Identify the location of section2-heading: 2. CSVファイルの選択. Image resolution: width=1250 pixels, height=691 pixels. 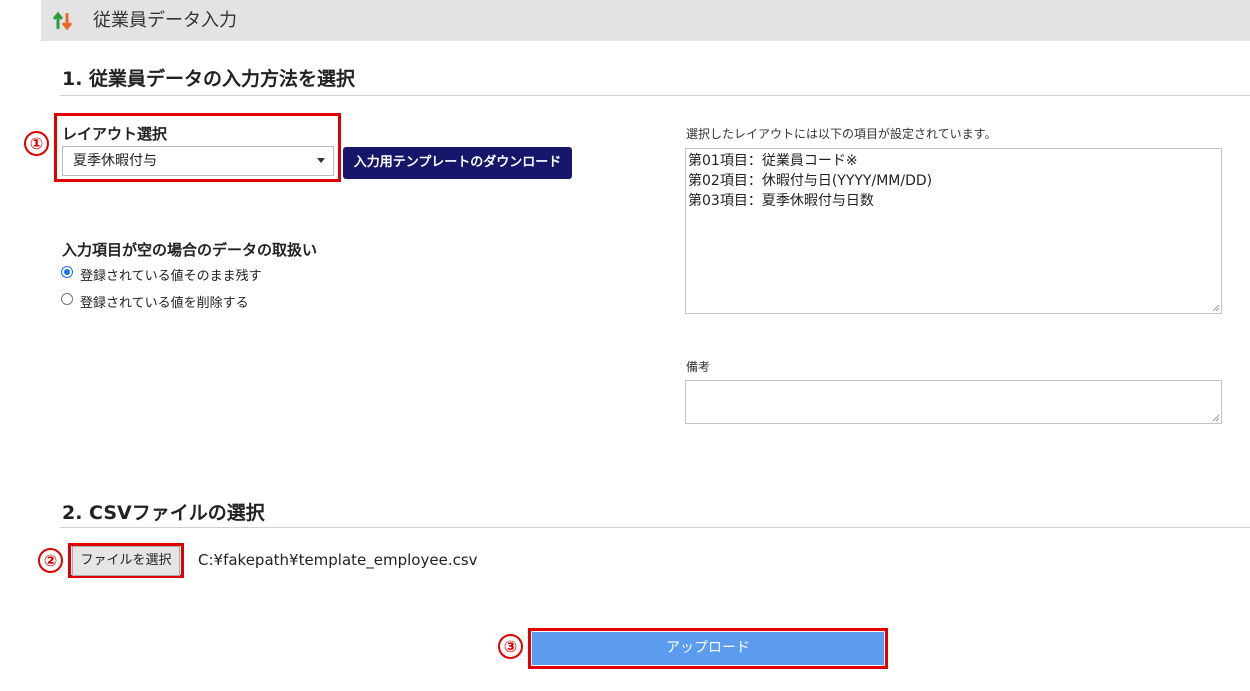
(163, 513).